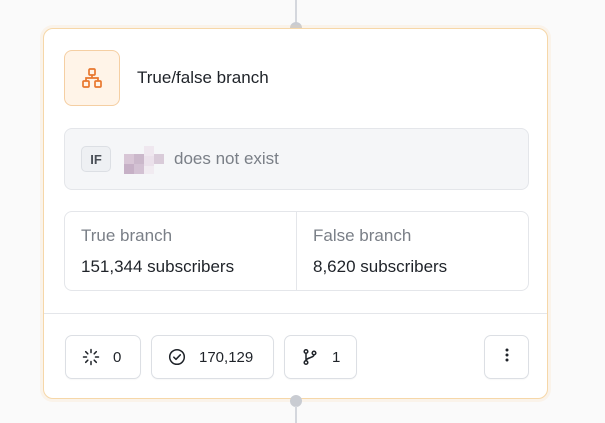 The image size is (605, 423). Describe the element at coordinates (117, 357) in the screenshot. I see `pending-count: 0` at that location.